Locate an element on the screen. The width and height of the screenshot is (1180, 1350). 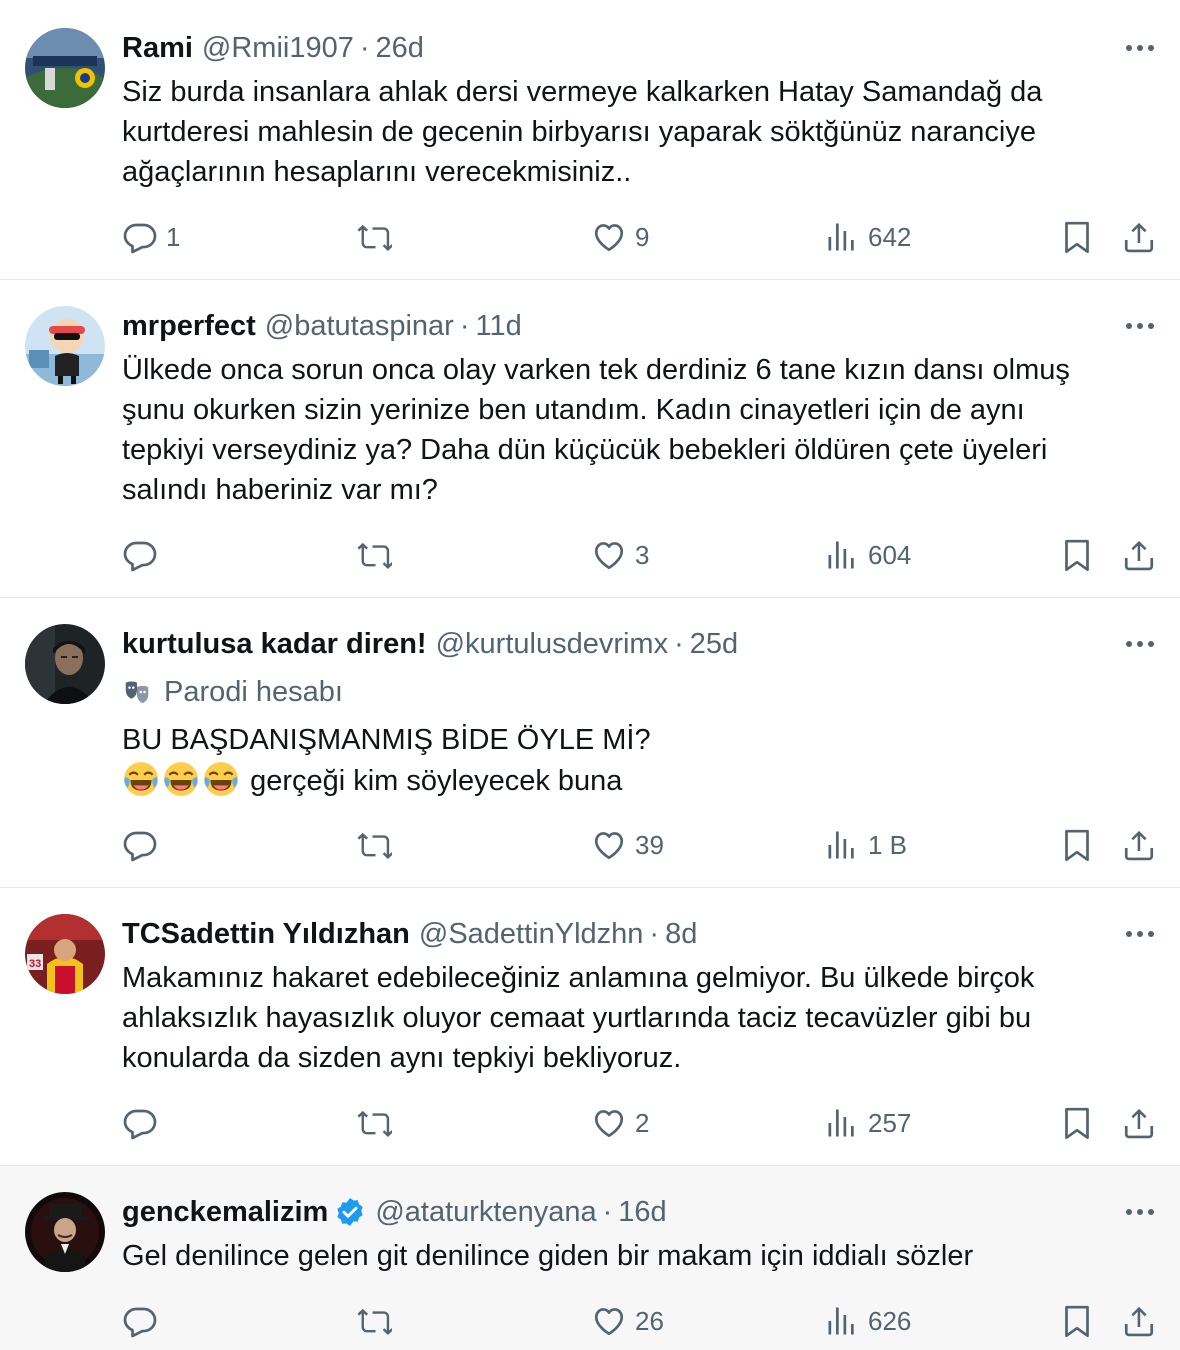
display-name: kurtulusa kadar diren! is located at coordinates (274, 644).